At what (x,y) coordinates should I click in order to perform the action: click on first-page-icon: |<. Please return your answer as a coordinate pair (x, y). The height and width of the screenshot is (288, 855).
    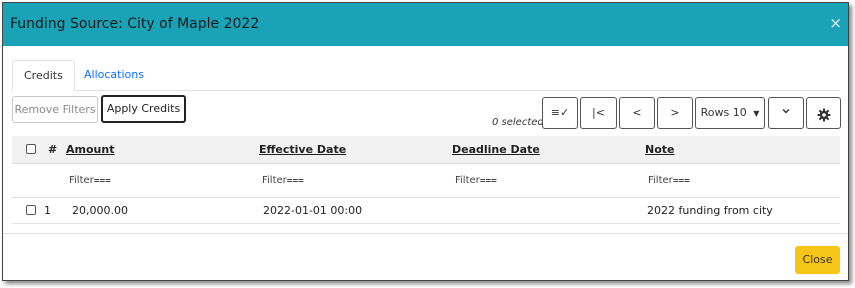
    Looking at the image, I should click on (598, 112).